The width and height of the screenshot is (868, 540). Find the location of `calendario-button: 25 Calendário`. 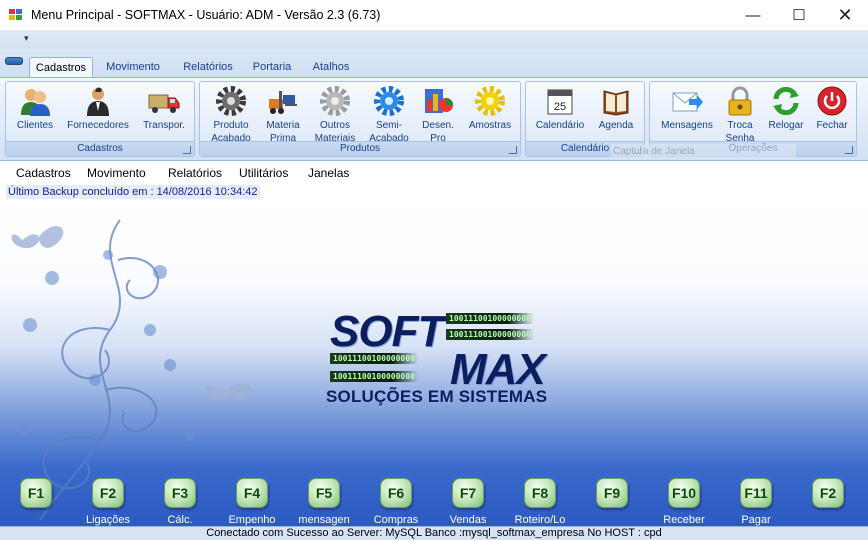

calendario-button: 25 Calendário is located at coordinates (560, 108).